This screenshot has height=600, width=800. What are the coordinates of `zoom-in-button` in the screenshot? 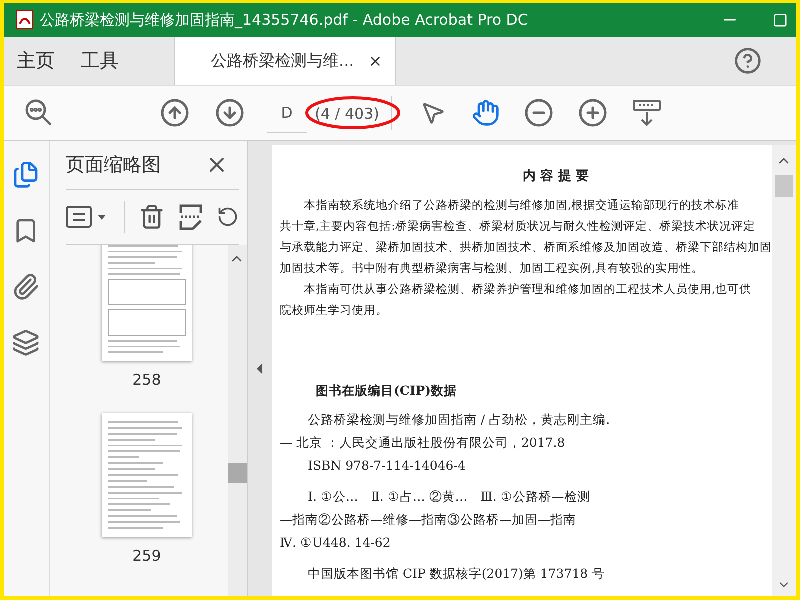 It's located at (593, 113).